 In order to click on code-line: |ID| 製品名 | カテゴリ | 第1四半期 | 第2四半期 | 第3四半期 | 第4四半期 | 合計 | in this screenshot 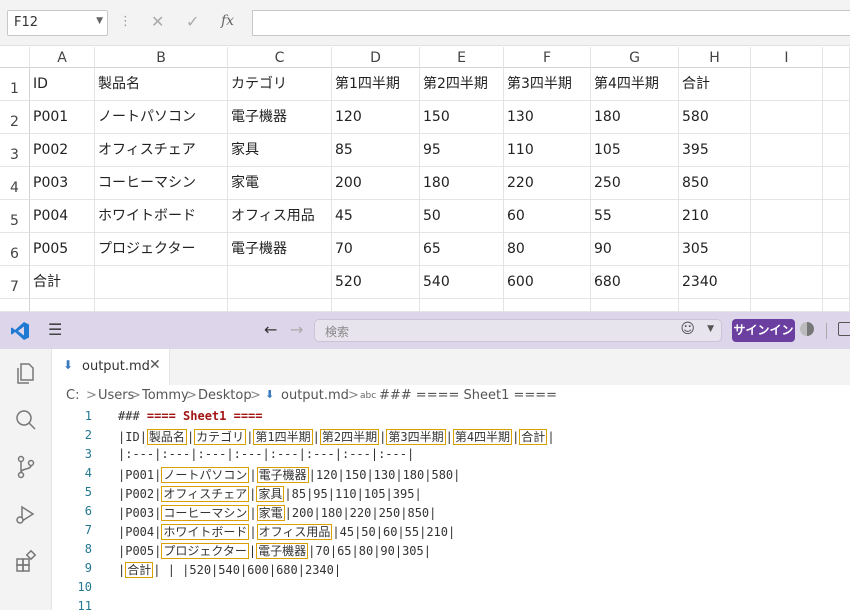, I will do `click(336, 436)`.